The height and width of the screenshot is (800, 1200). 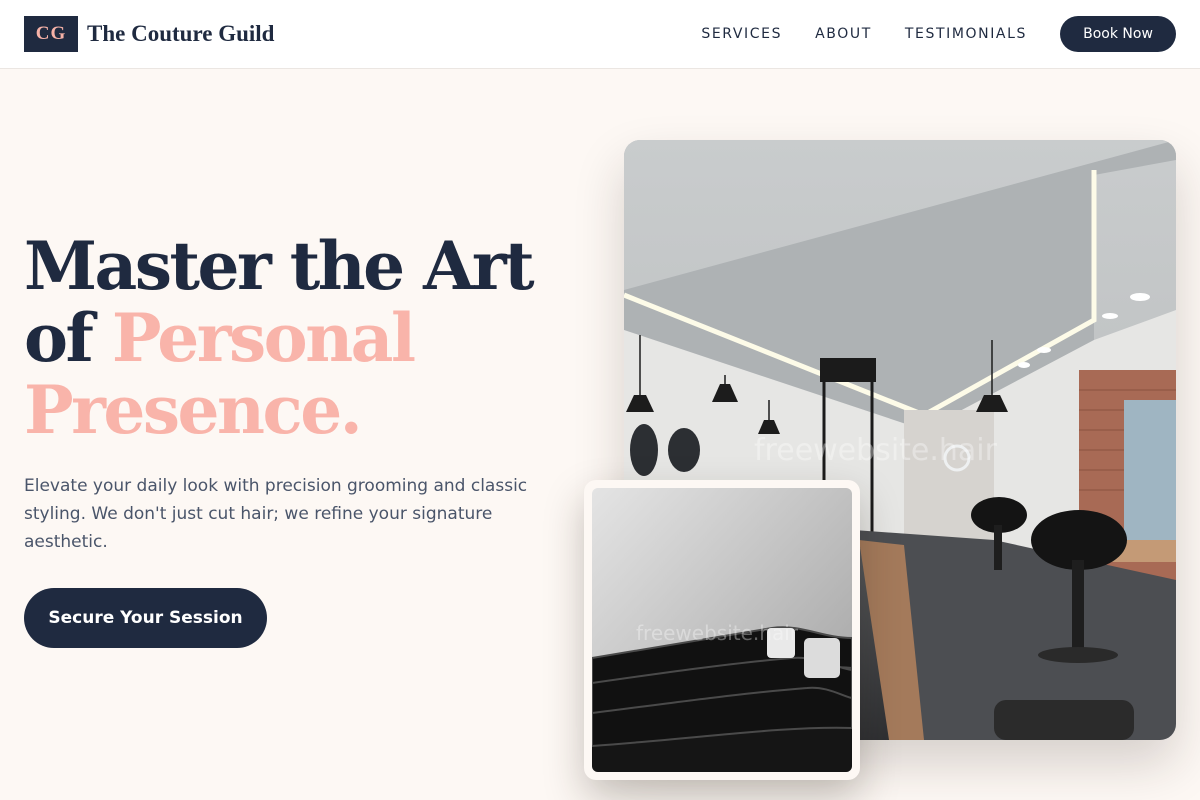 What do you see at coordinates (1118, 34) in the screenshot?
I see `book-now-button: Book Now` at bounding box center [1118, 34].